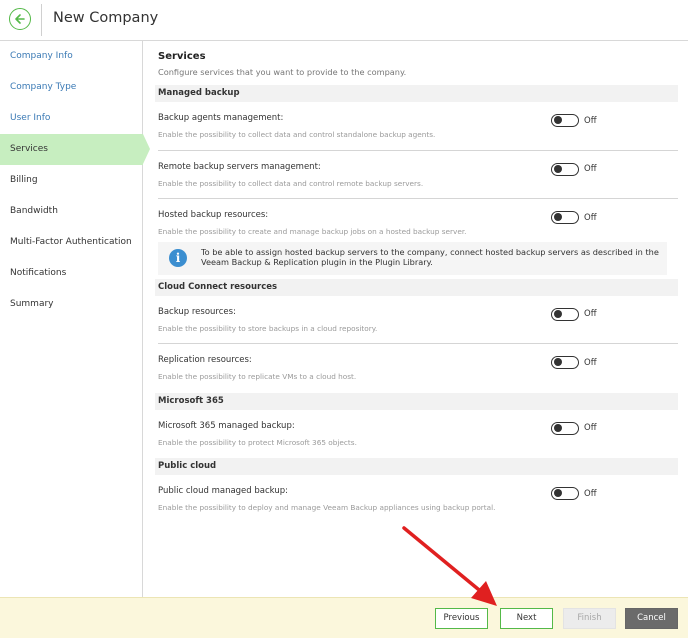  Describe the element at coordinates (589, 618) in the screenshot. I see `finish-button: Finish` at that location.